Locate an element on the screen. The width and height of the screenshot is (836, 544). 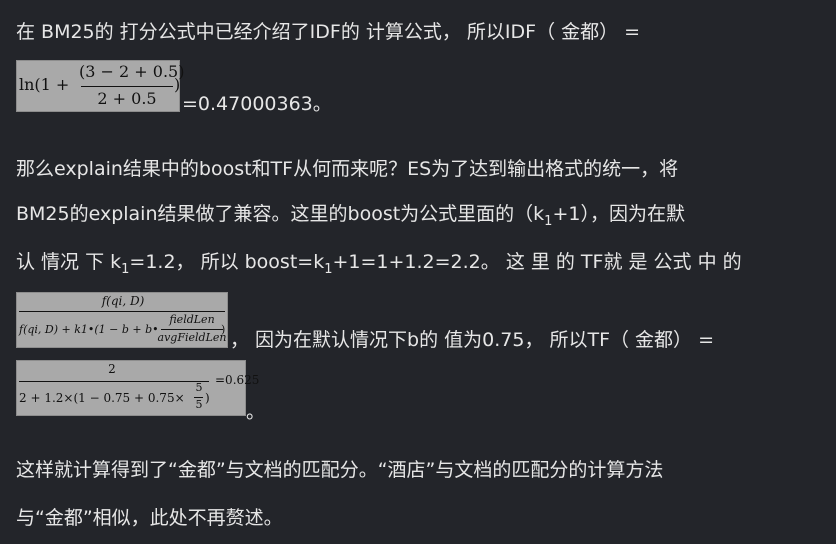
idf-result: =0.47000363。 is located at coordinates (257, 104).